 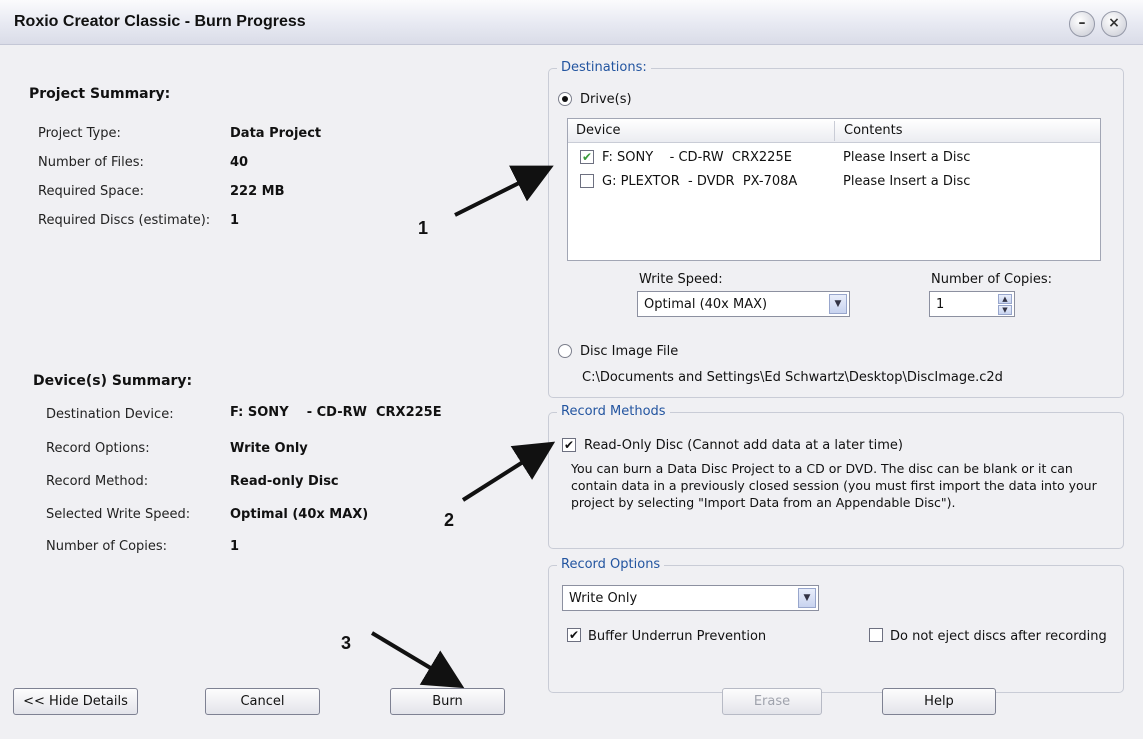 I want to click on annotation-label-1: 1, so click(x=423, y=228).